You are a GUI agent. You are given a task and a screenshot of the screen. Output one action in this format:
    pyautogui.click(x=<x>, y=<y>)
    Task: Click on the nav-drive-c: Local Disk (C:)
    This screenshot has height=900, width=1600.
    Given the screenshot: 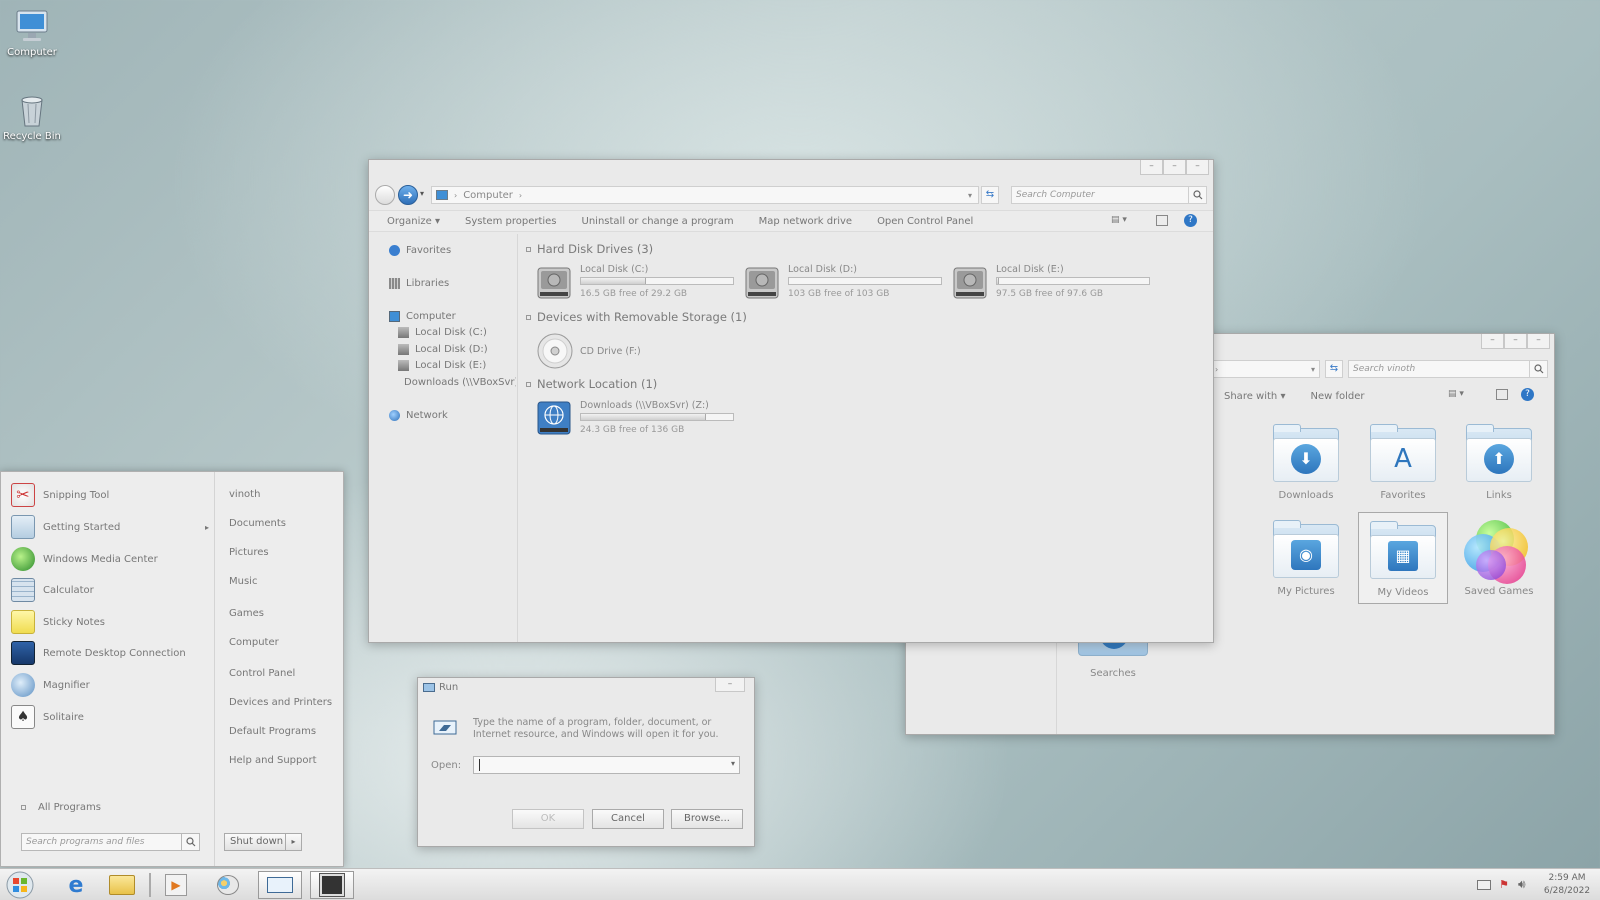 What is the action you would take?
    pyautogui.click(x=442, y=332)
    